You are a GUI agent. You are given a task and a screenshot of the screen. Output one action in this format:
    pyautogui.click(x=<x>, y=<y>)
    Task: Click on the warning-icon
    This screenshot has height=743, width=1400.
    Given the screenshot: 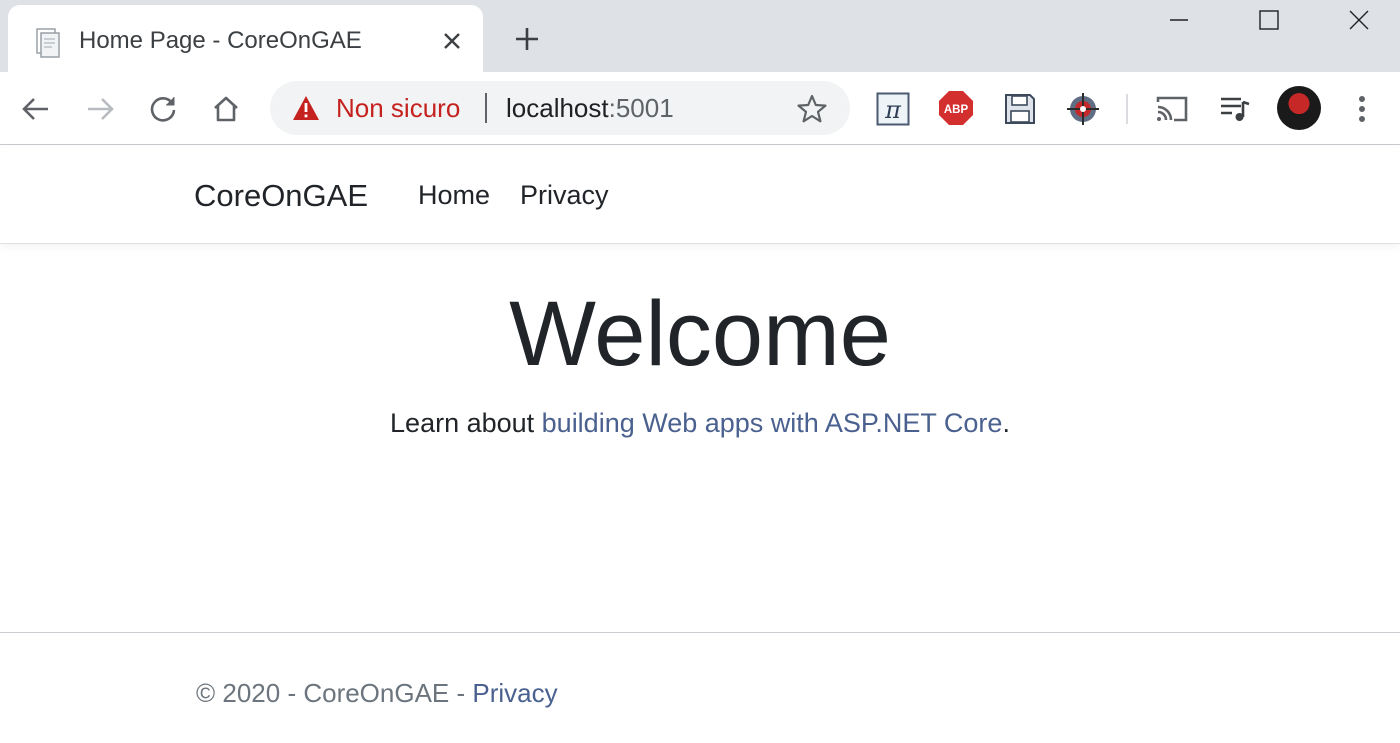 What is the action you would take?
    pyautogui.click(x=306, y=108)
    